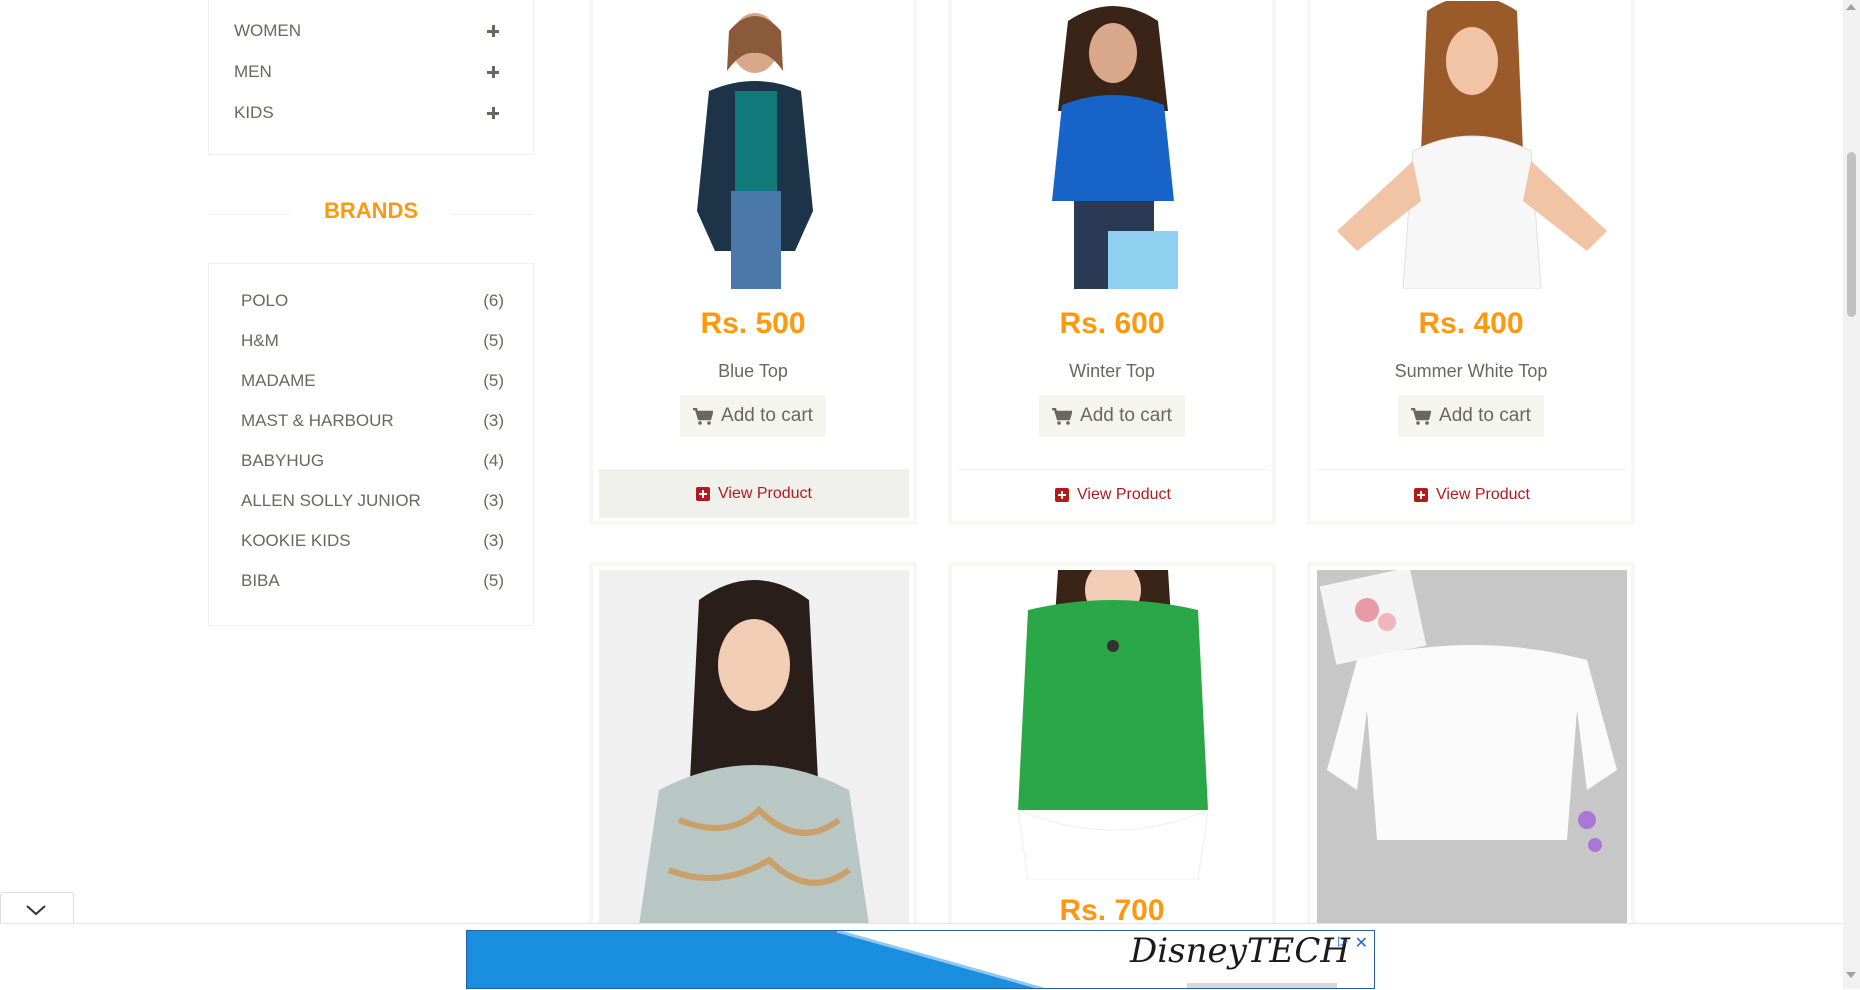  I want to click on category-panel: WOMEN MEN KIDS, so click(371, 77).